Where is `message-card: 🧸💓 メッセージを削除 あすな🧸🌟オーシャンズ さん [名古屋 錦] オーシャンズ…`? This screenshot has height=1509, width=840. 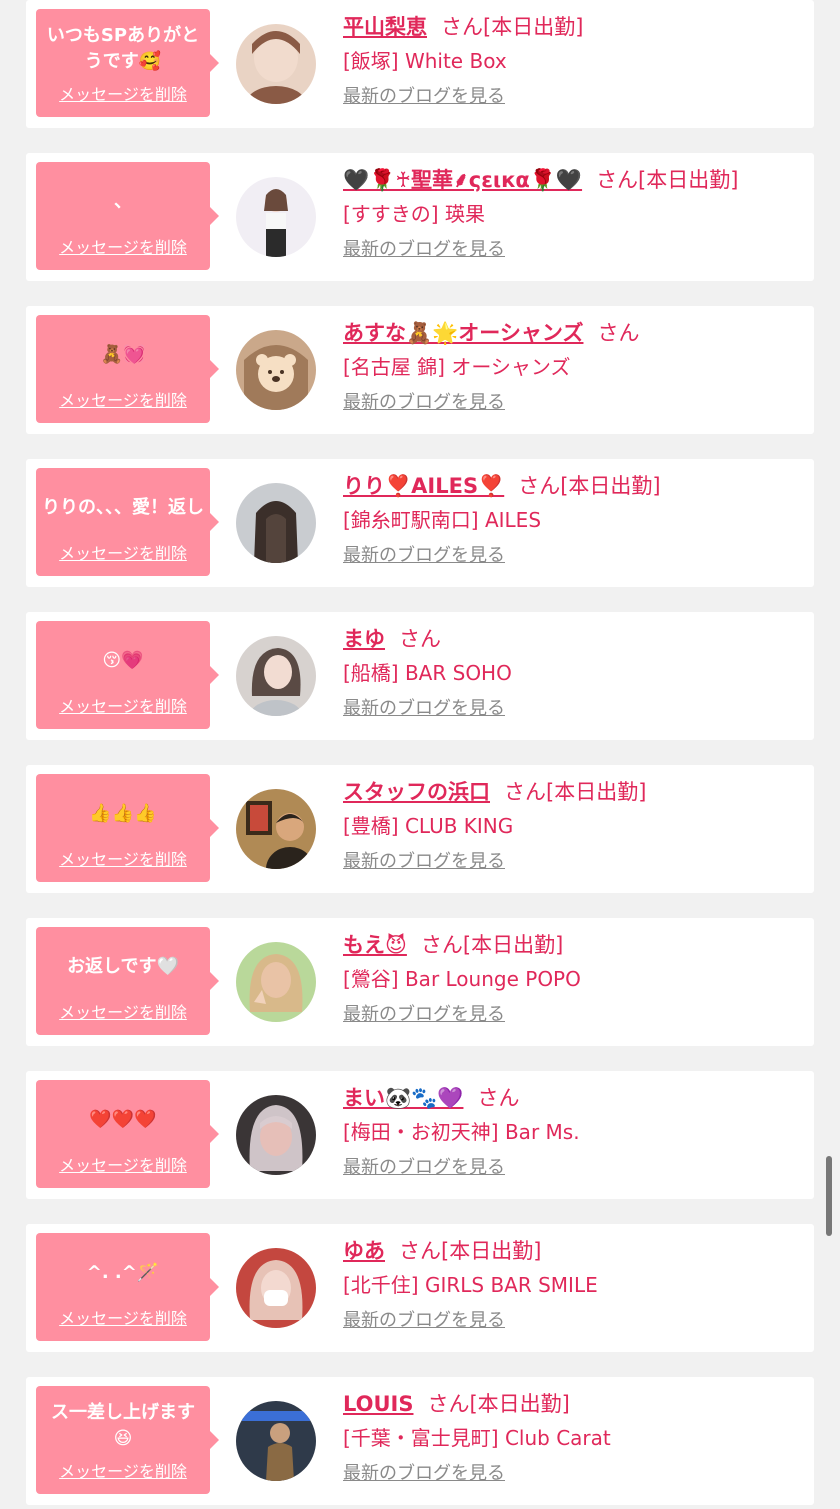 message-card: 🧸💓 メッセージを削除 あすな🧸🌟オーシャンズ さん [名古屋 錦] オーシャンズ… is located at coordinates (420, 370).